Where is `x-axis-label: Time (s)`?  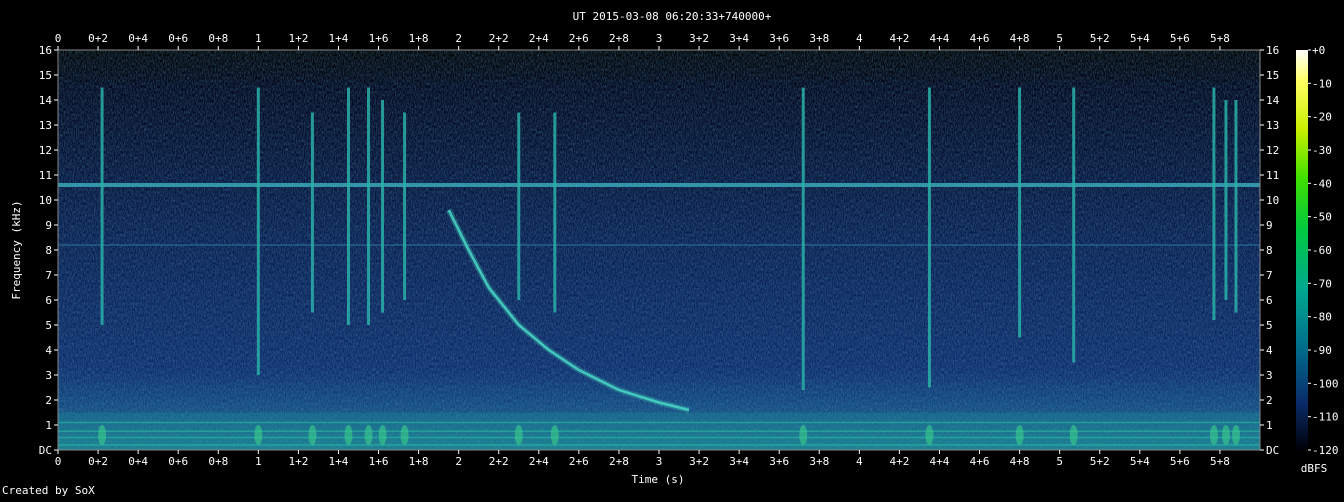
x-axis-label: Time (s) is located at coordinates (658, 479).